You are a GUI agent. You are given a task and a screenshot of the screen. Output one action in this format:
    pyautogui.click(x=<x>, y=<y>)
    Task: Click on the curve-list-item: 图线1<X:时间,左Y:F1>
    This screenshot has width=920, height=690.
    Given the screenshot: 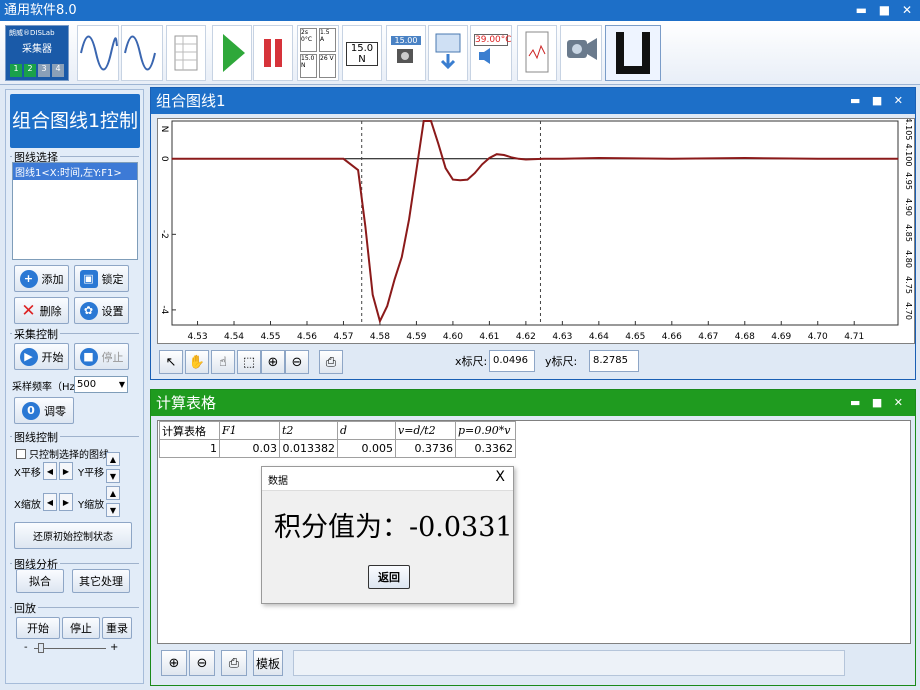 What is the action you would take?
    pyautogui.click(x=75, y=171)
    